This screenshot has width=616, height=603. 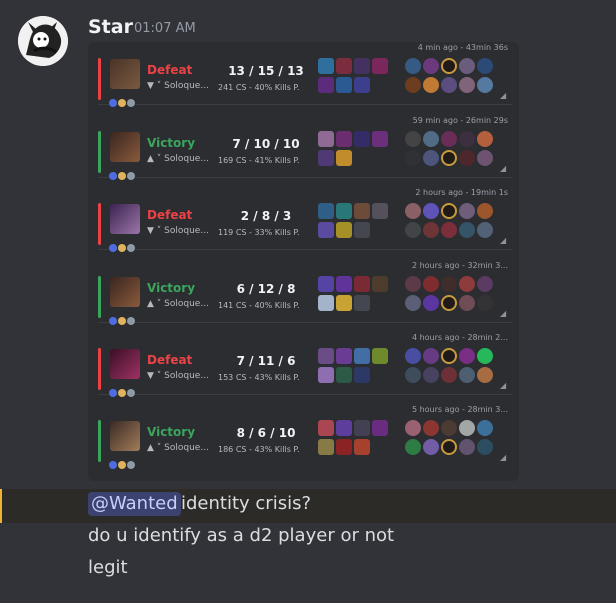 What do you see at coordinates (43, 41) in the screenshot?
I see `author-avatar` at bounding box center [43, 41].